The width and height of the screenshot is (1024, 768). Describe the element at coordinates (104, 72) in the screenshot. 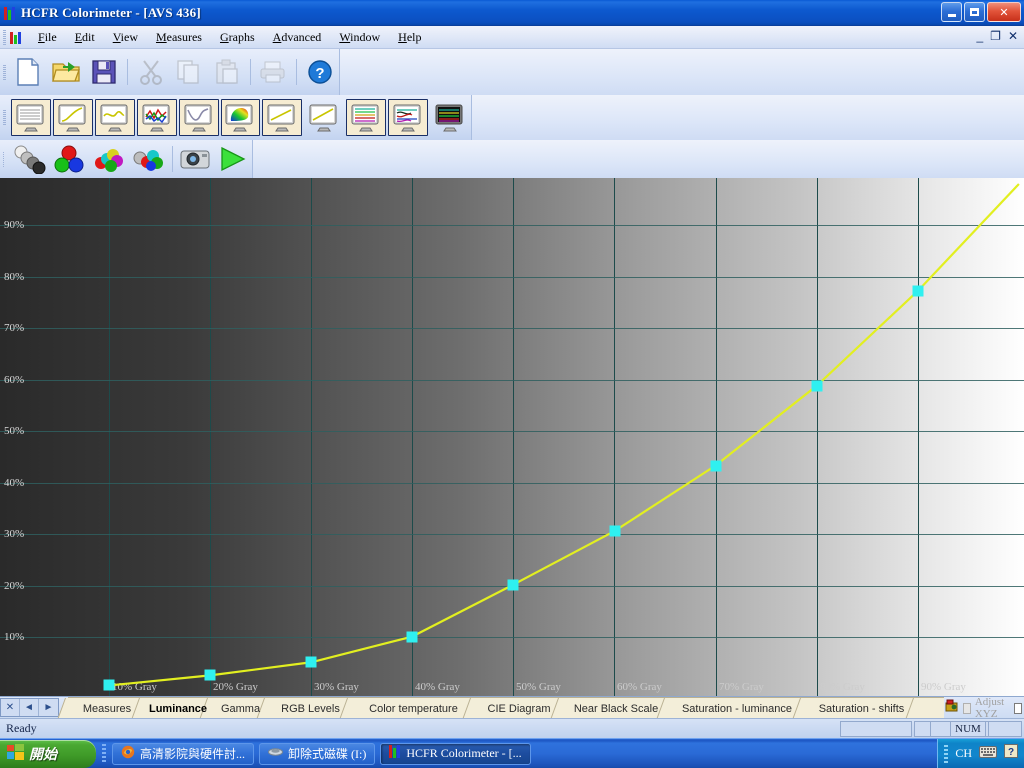

I see `save-floppy-icon` at that location.